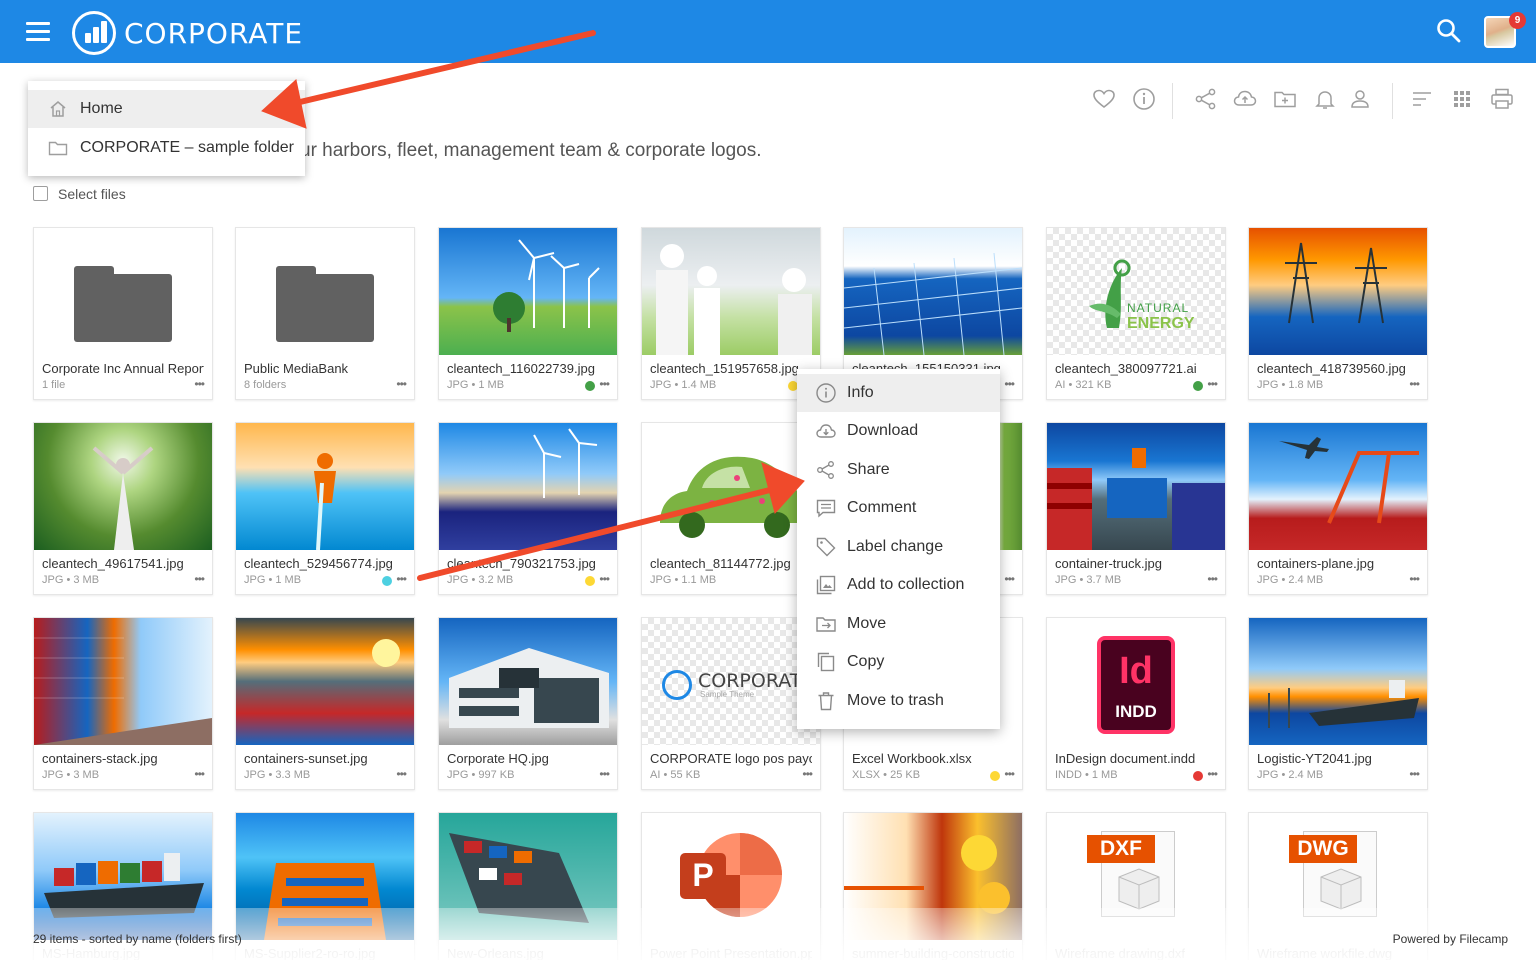 This screenshot has width=1536, height=960. I want to click on menu-item-copy: Copy, so click(898, 662).